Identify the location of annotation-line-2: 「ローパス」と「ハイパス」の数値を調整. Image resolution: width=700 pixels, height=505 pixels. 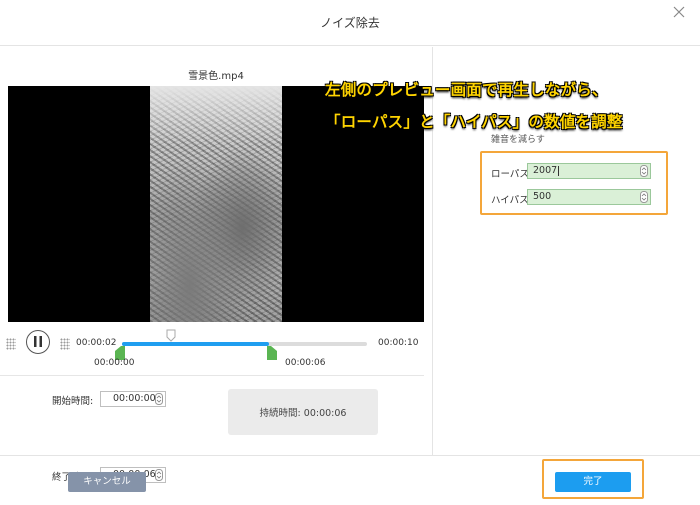
(474, 122).